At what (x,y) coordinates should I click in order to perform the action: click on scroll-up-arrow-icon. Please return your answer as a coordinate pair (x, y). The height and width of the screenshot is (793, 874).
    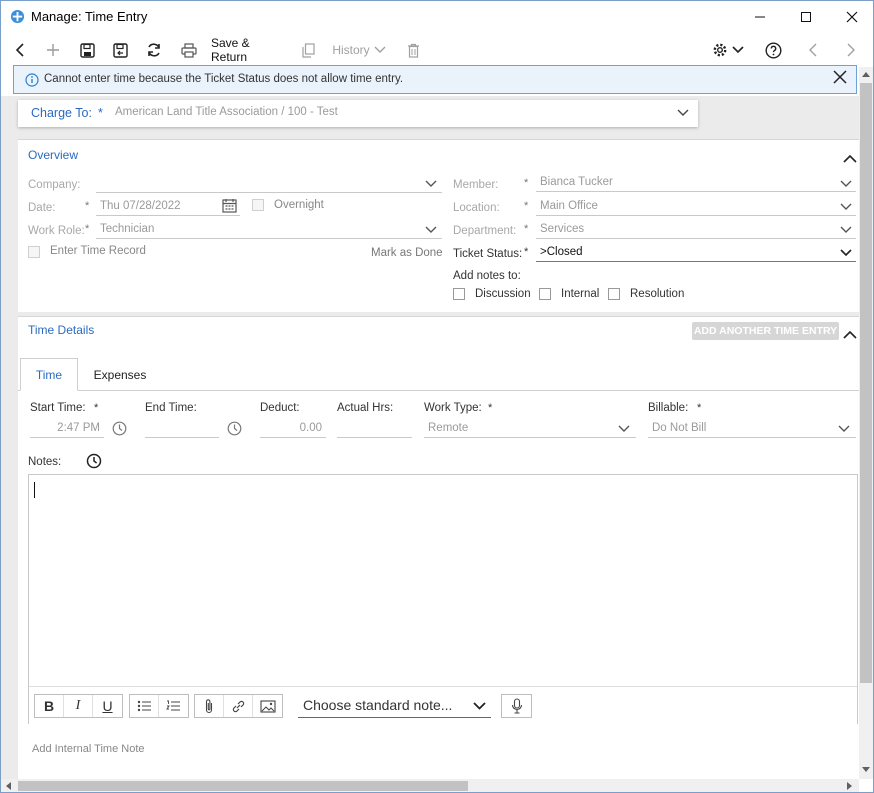
    Looking at the image, I should click on (866, 74).